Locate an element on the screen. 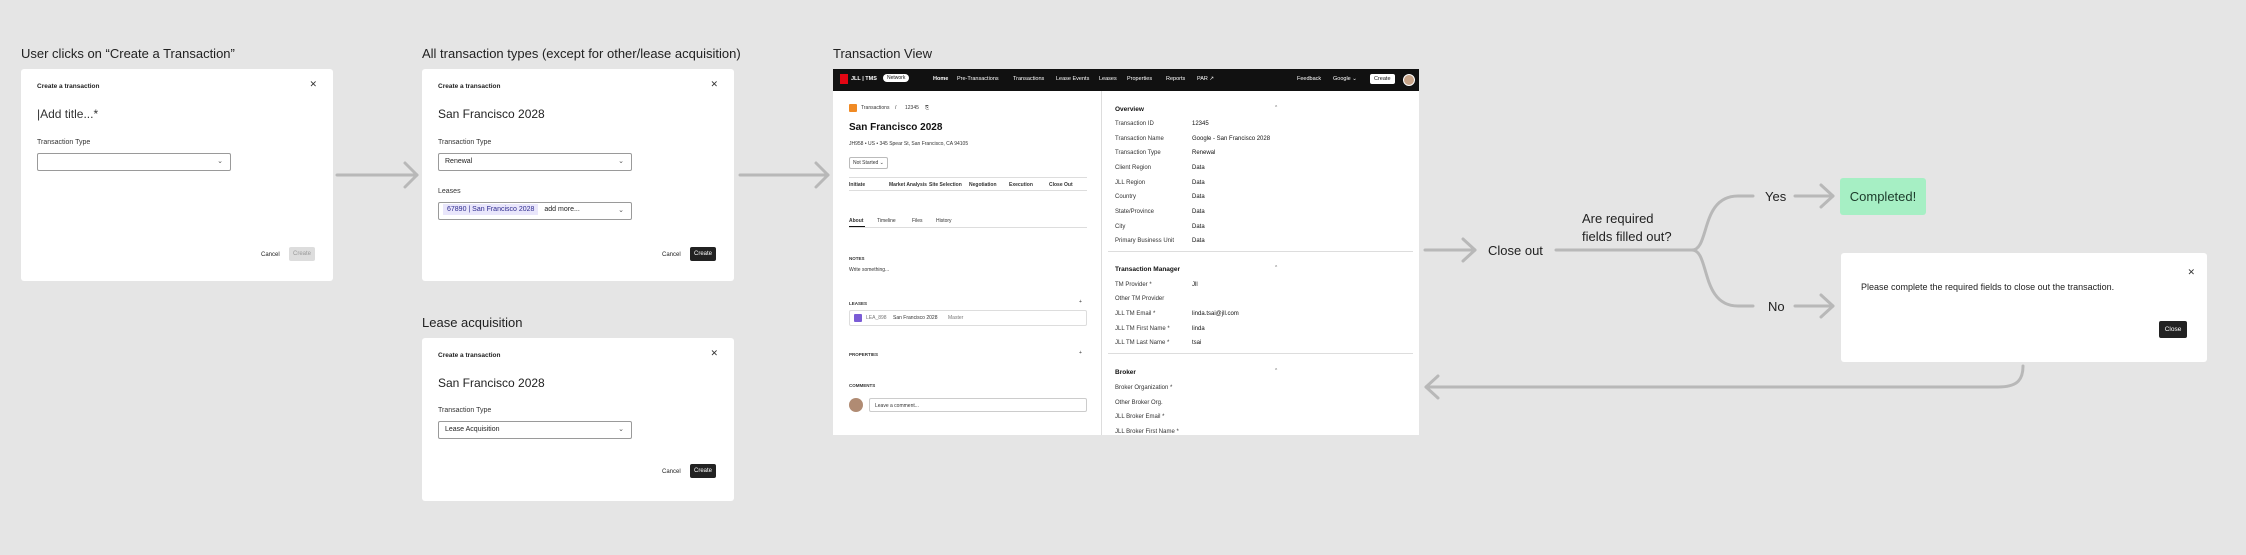 The width and height of the screenshot is (2246, 555). arrow-dialog-back-to-view is located at coordinates (1724, 376).